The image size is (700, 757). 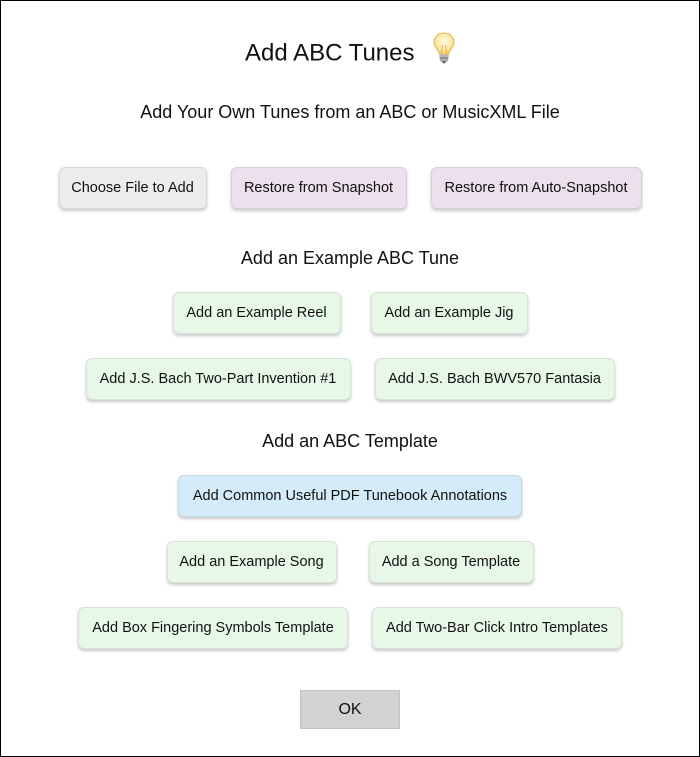 I want to click on add-bach-invention-button: Add J.S. Bach Two-Part Invention #1, so click(x=218, y=379).